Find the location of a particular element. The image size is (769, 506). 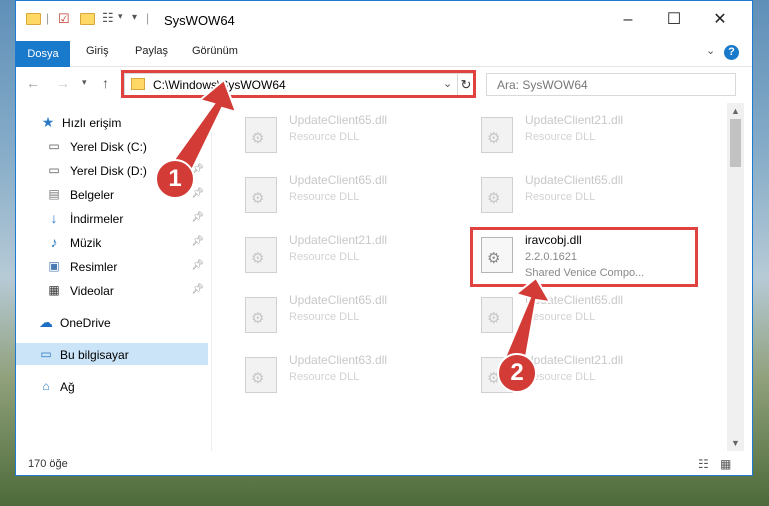

step-2-badge: 2 is located at coordinates (517, 373).